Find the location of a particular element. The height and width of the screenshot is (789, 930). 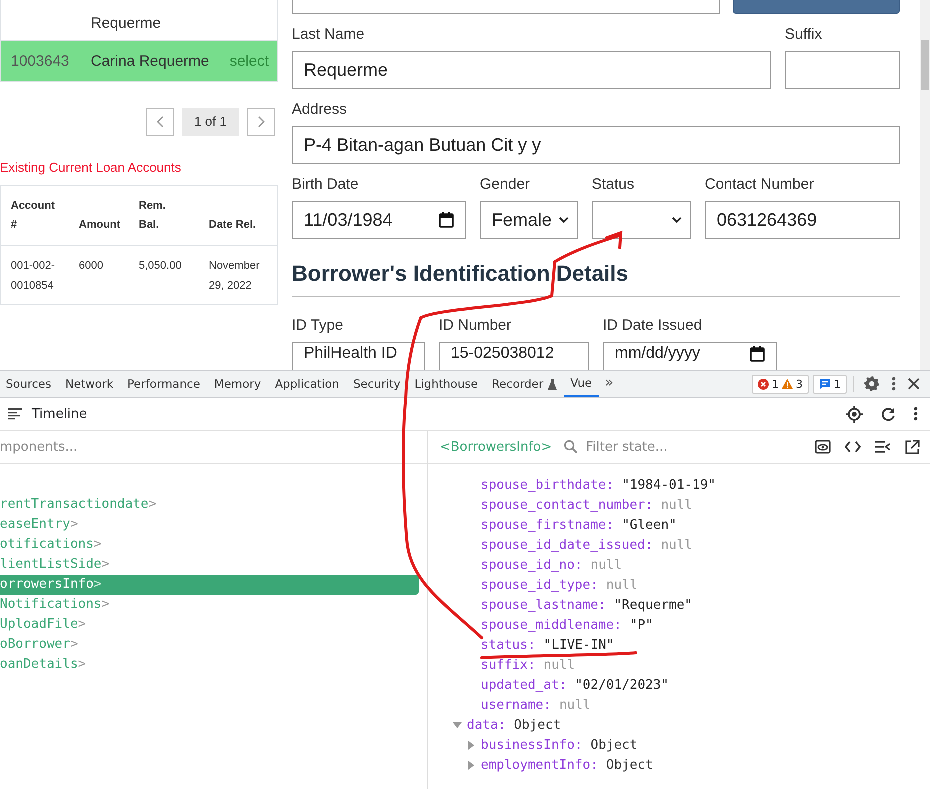

component-name: <BorrowersInfo> is located at coordinates (496, 447).